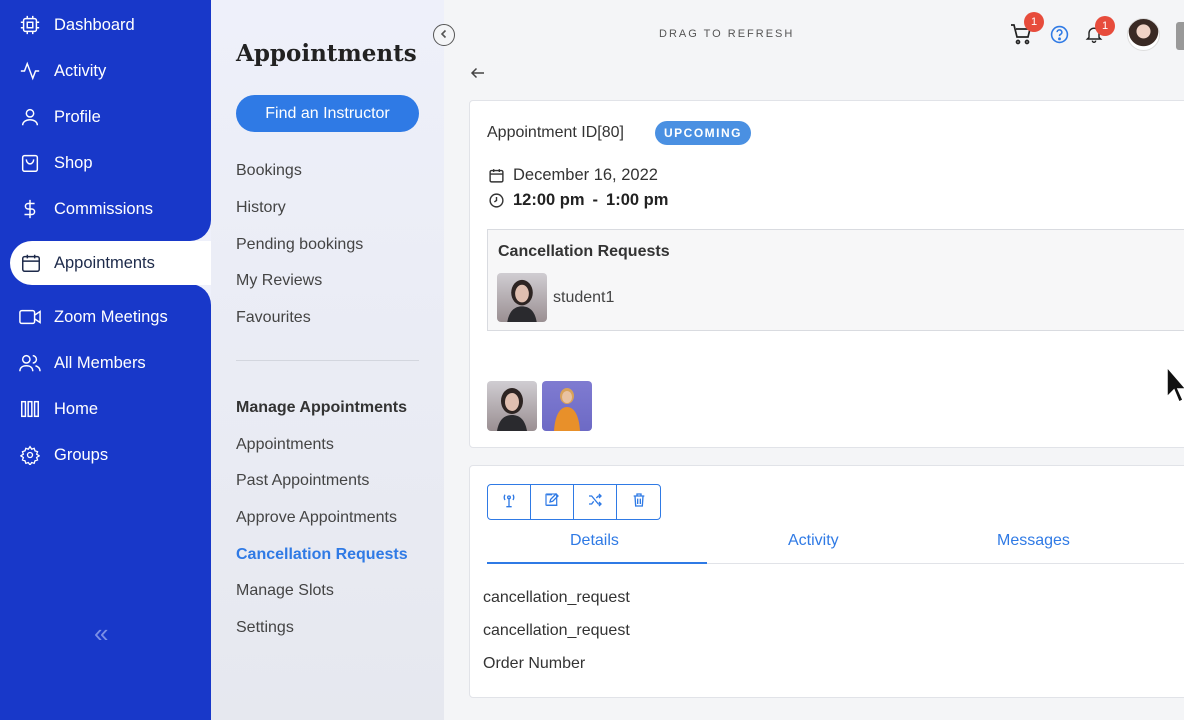 The width and height of the screenshot is (1184, 720). What do you see at coordinates (105, 117) in the screenshot?
I see `nav-item-profile: Profile` at bounding box center [105, 117].